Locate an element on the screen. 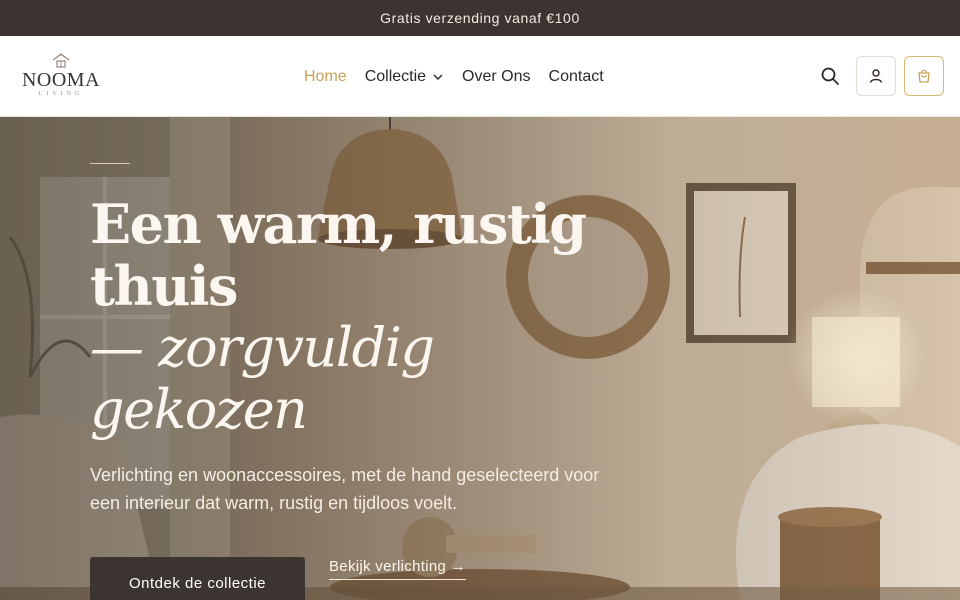 The image size is (960, 600). announcement-text: Gratis verzending vanaf €100 is located at coordinates (480, 18).